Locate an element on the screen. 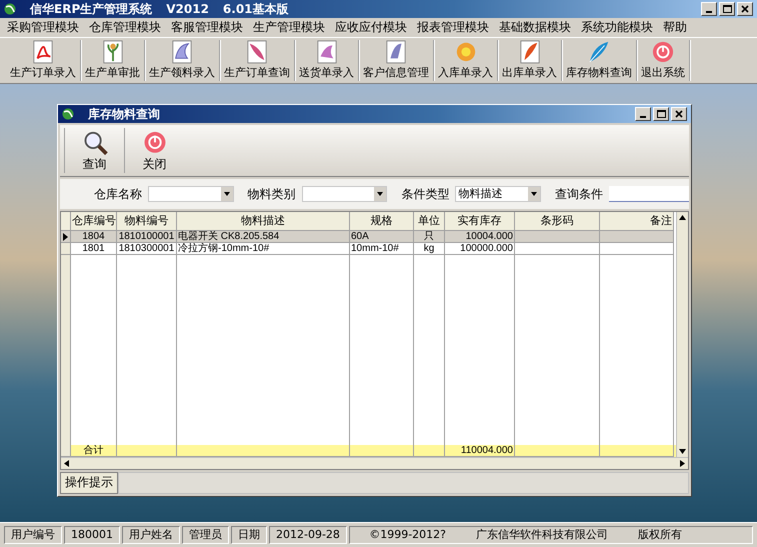 The height and width of the screenshot is (547, 757). status-value: 2012-09-28 is located at coordinates (308, 535).